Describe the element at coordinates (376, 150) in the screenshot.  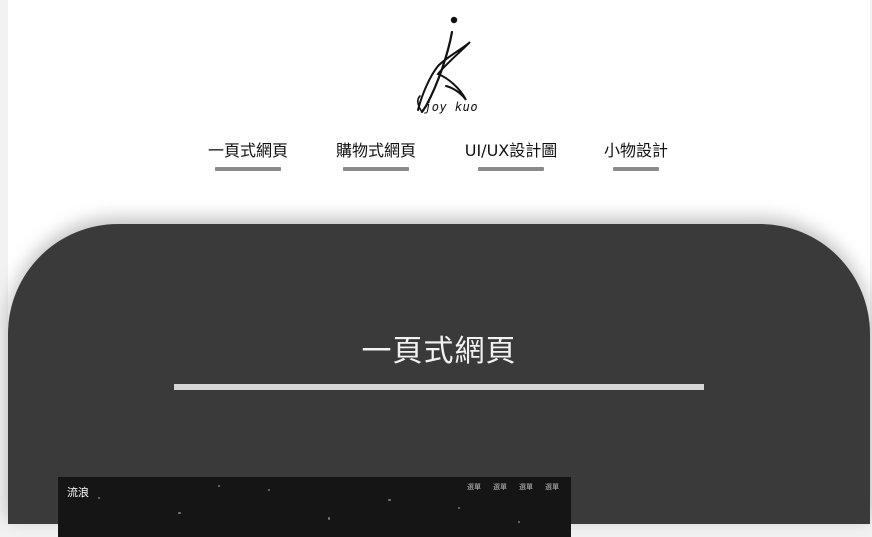
I see `nav-item-label: 購物式網頁` at that location.